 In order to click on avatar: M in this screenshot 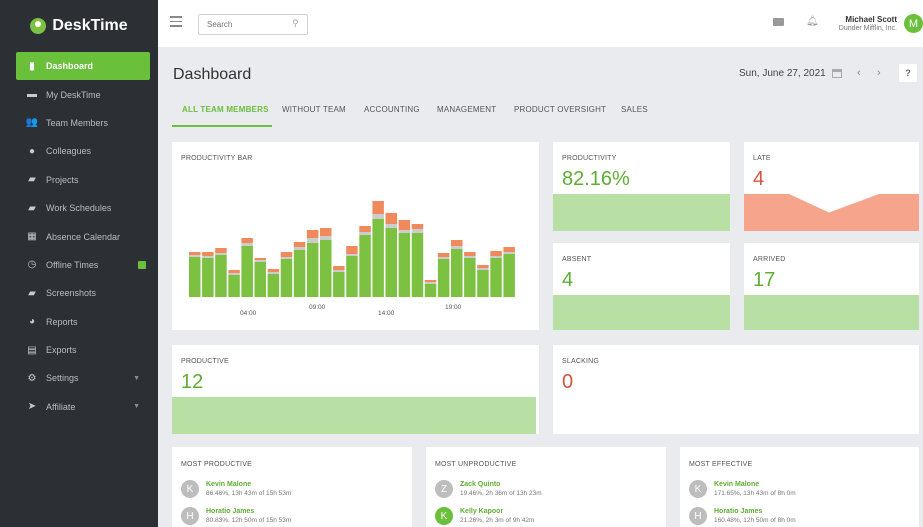, I will do `click(913, 23)`.